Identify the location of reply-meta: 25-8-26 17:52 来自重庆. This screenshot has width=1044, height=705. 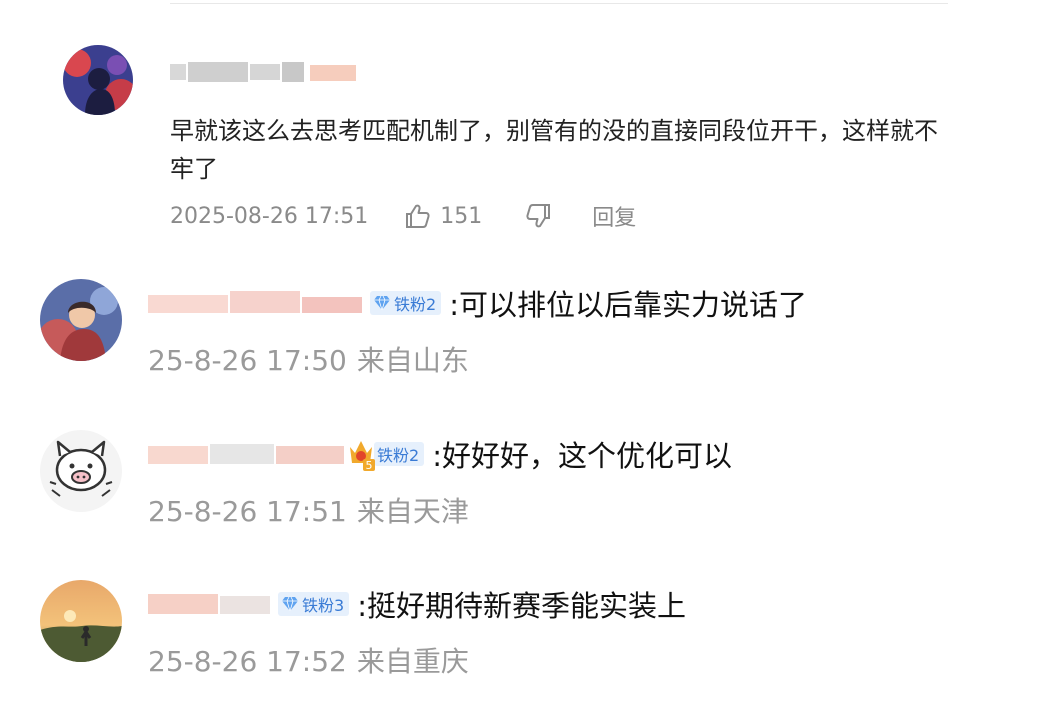
(308, 660).